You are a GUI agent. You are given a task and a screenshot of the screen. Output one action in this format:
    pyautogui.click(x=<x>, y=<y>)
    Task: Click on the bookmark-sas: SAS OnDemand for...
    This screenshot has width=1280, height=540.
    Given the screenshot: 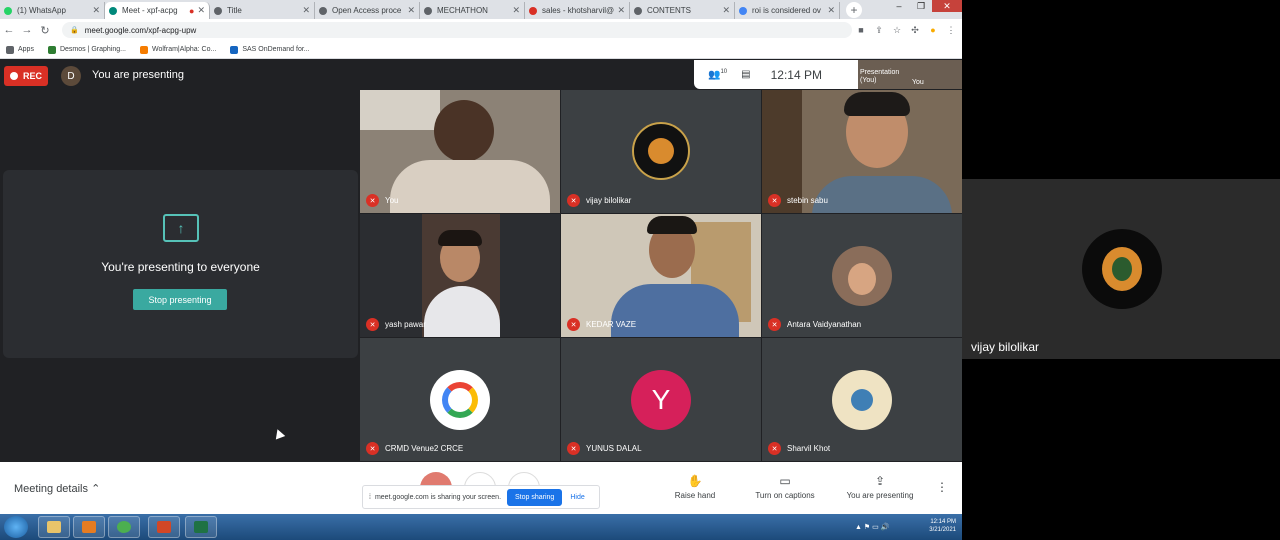 What is the action you would take?
    pyautogui.click(x=270, y=49)
    